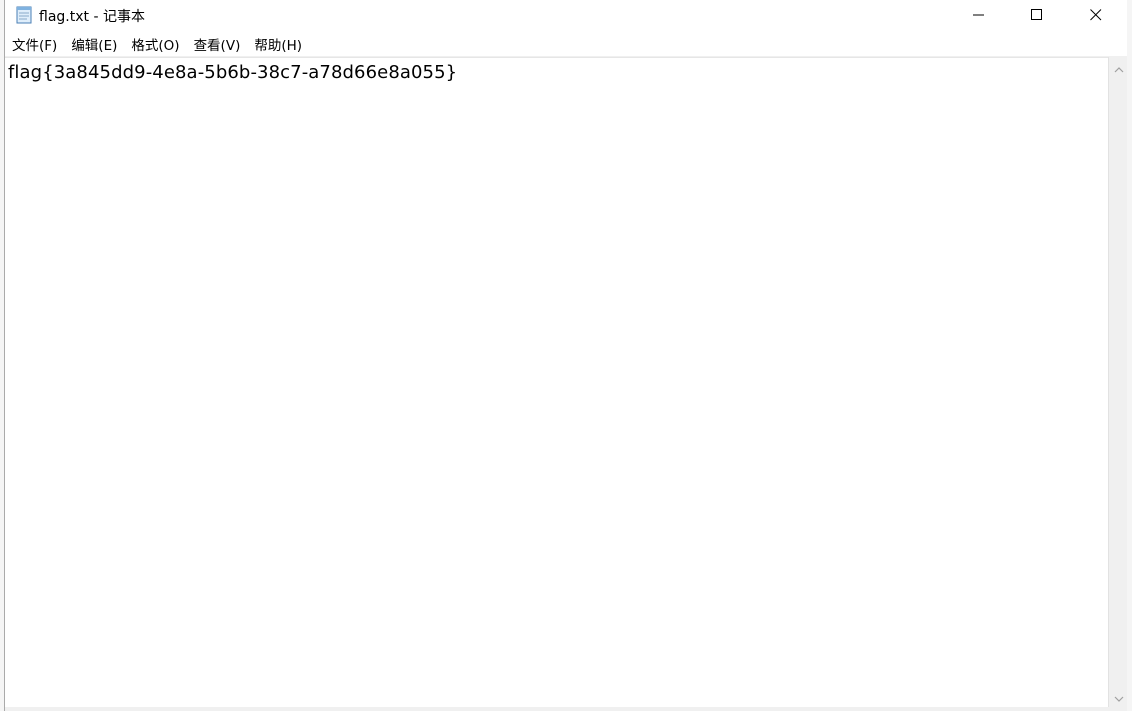 Image resolution: width=1132 pixels, height=711 pixels. I want to click on chevron-up-icon, so click(1119, 67).